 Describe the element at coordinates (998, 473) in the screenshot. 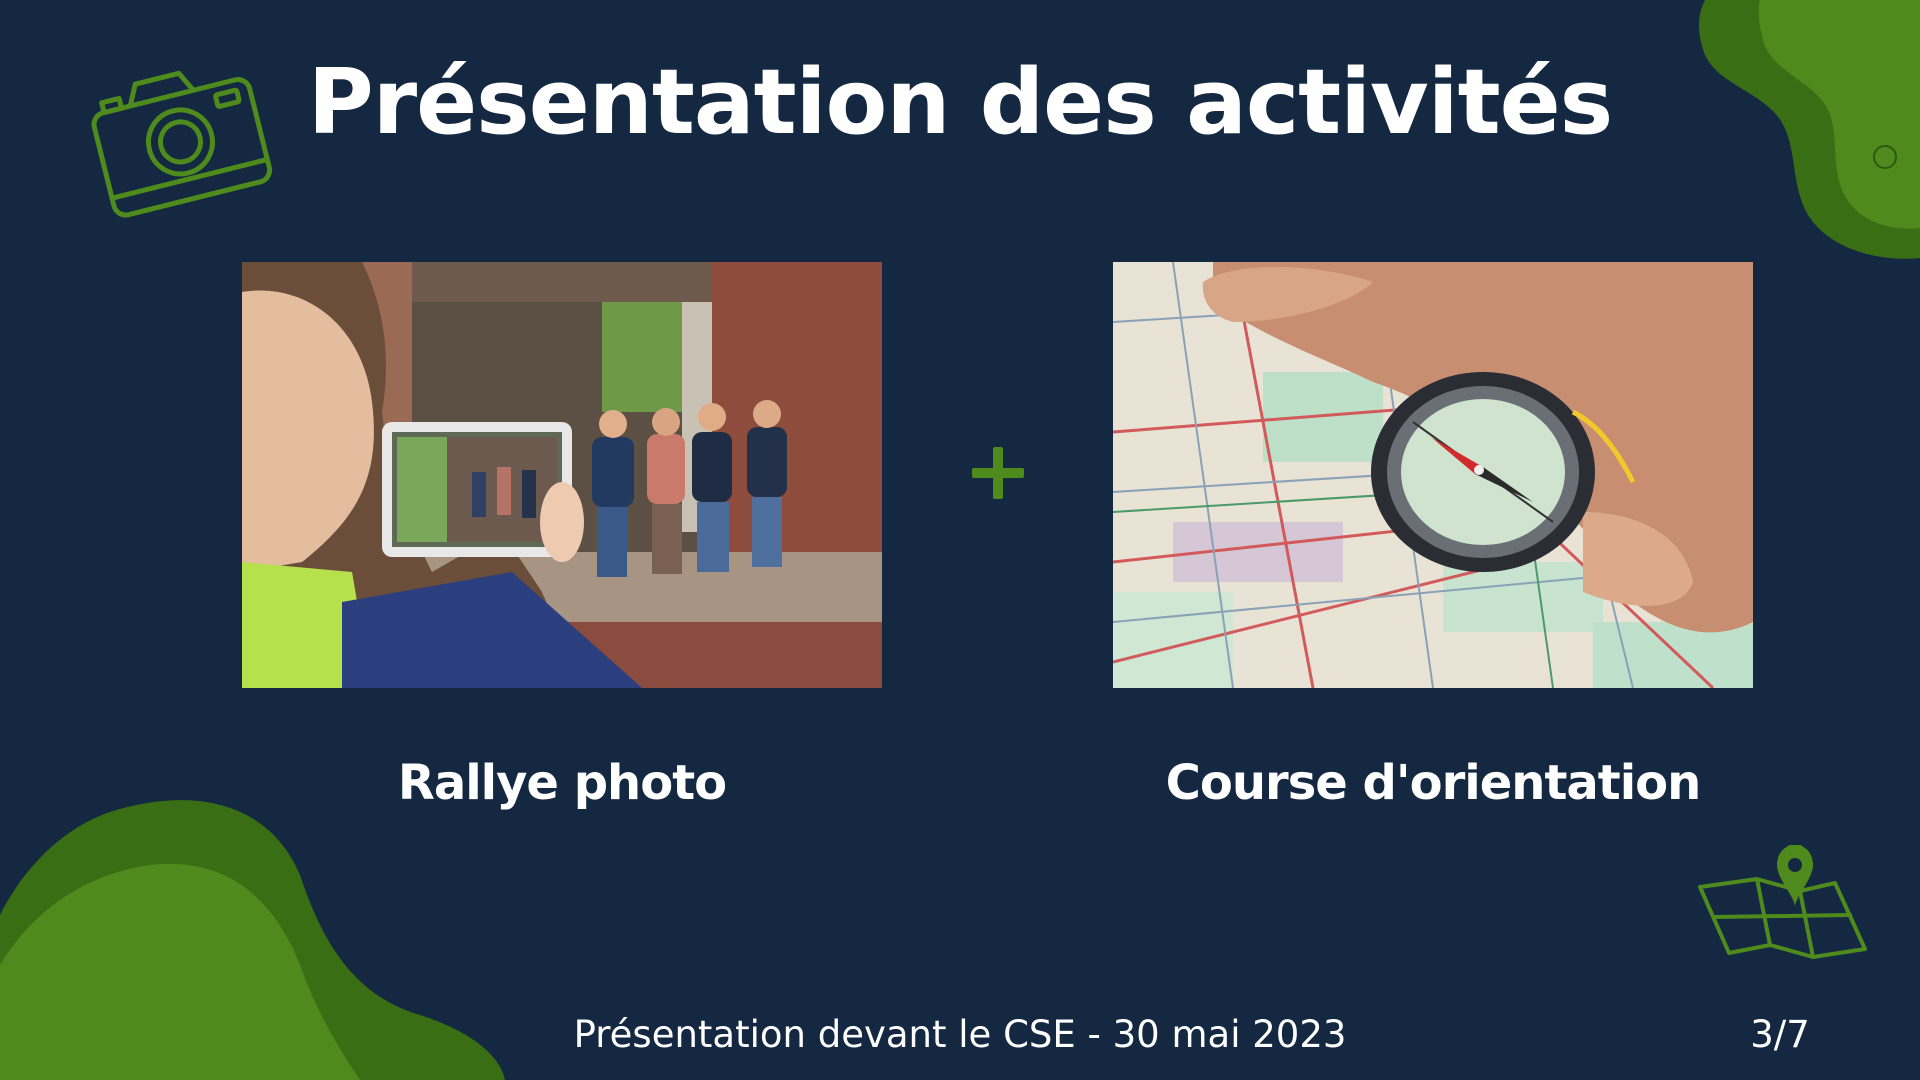

I see `plus-icon` at that location.